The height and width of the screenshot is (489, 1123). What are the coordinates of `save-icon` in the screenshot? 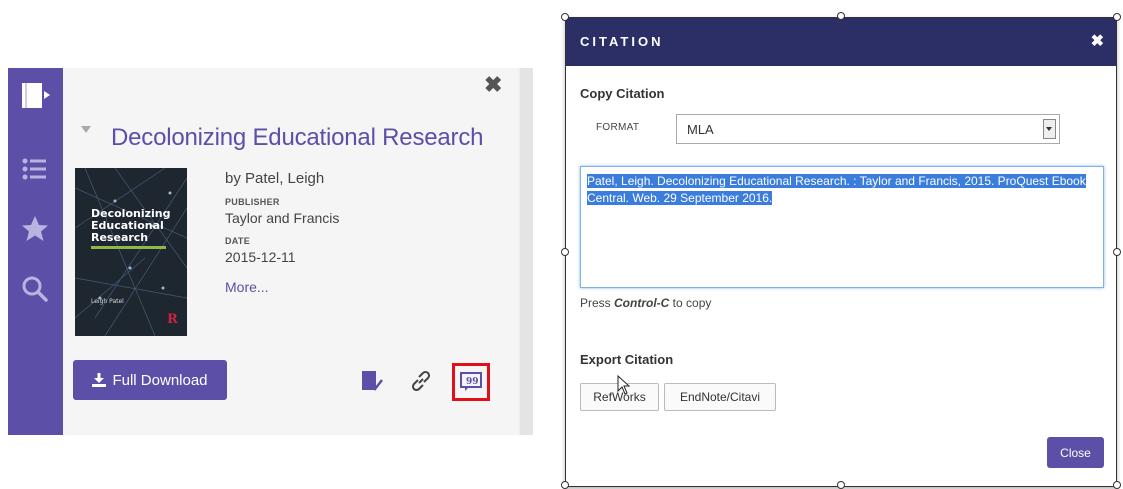 It's located at (371, 381).